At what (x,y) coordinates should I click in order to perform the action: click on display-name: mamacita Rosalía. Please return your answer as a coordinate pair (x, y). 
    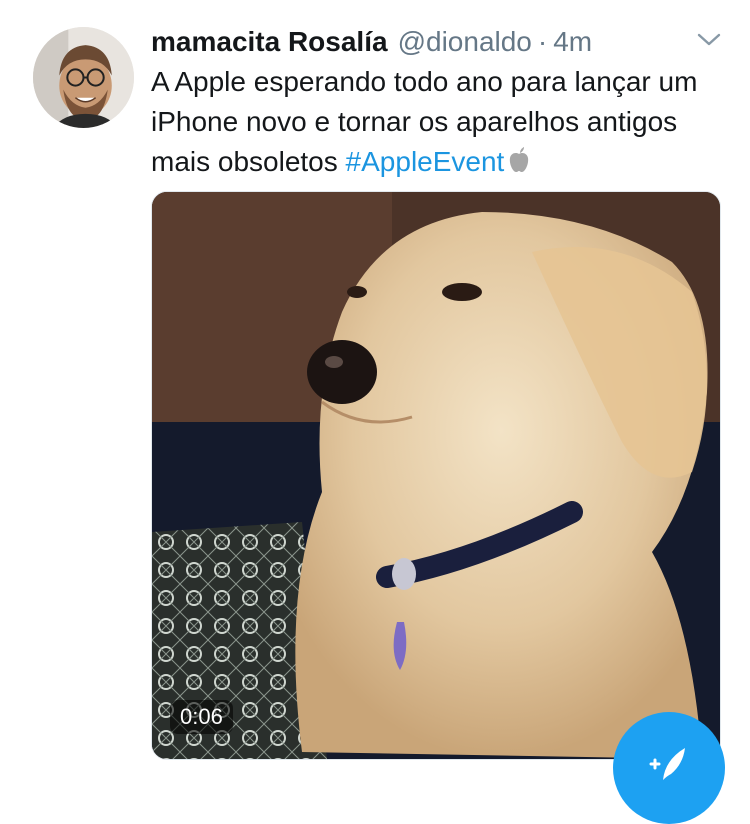
    Looking at the image, I should click on (269, 42).